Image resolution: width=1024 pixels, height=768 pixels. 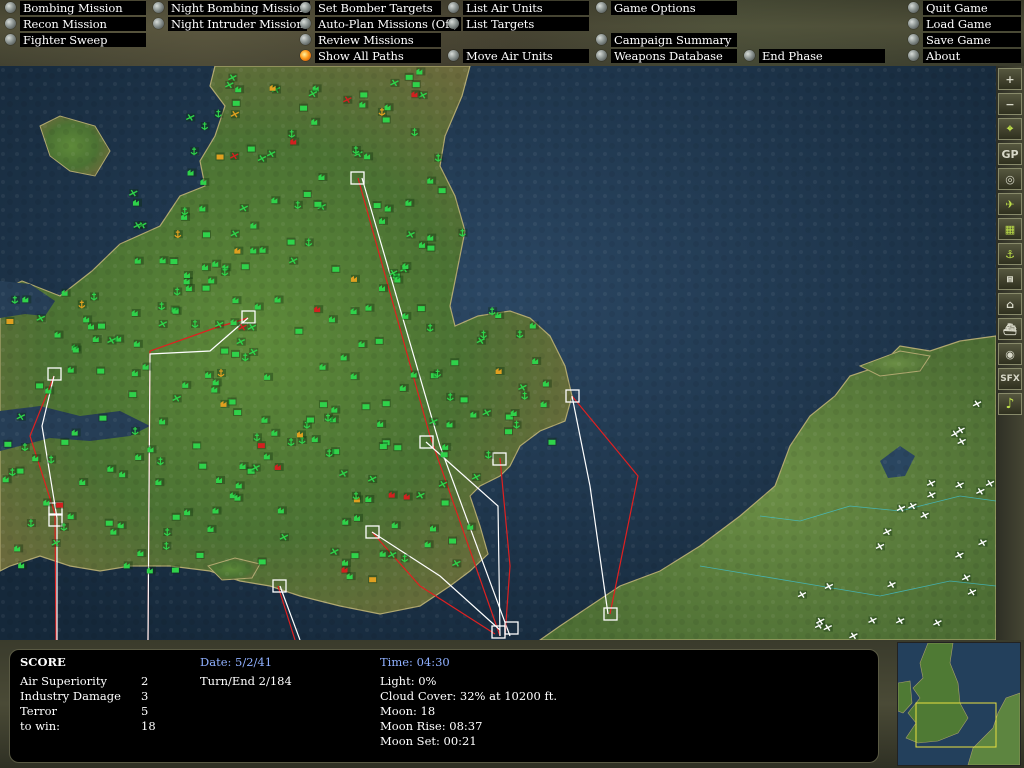 I want to click on review-missions-button: Review Missions, so click(x=369, y=39).